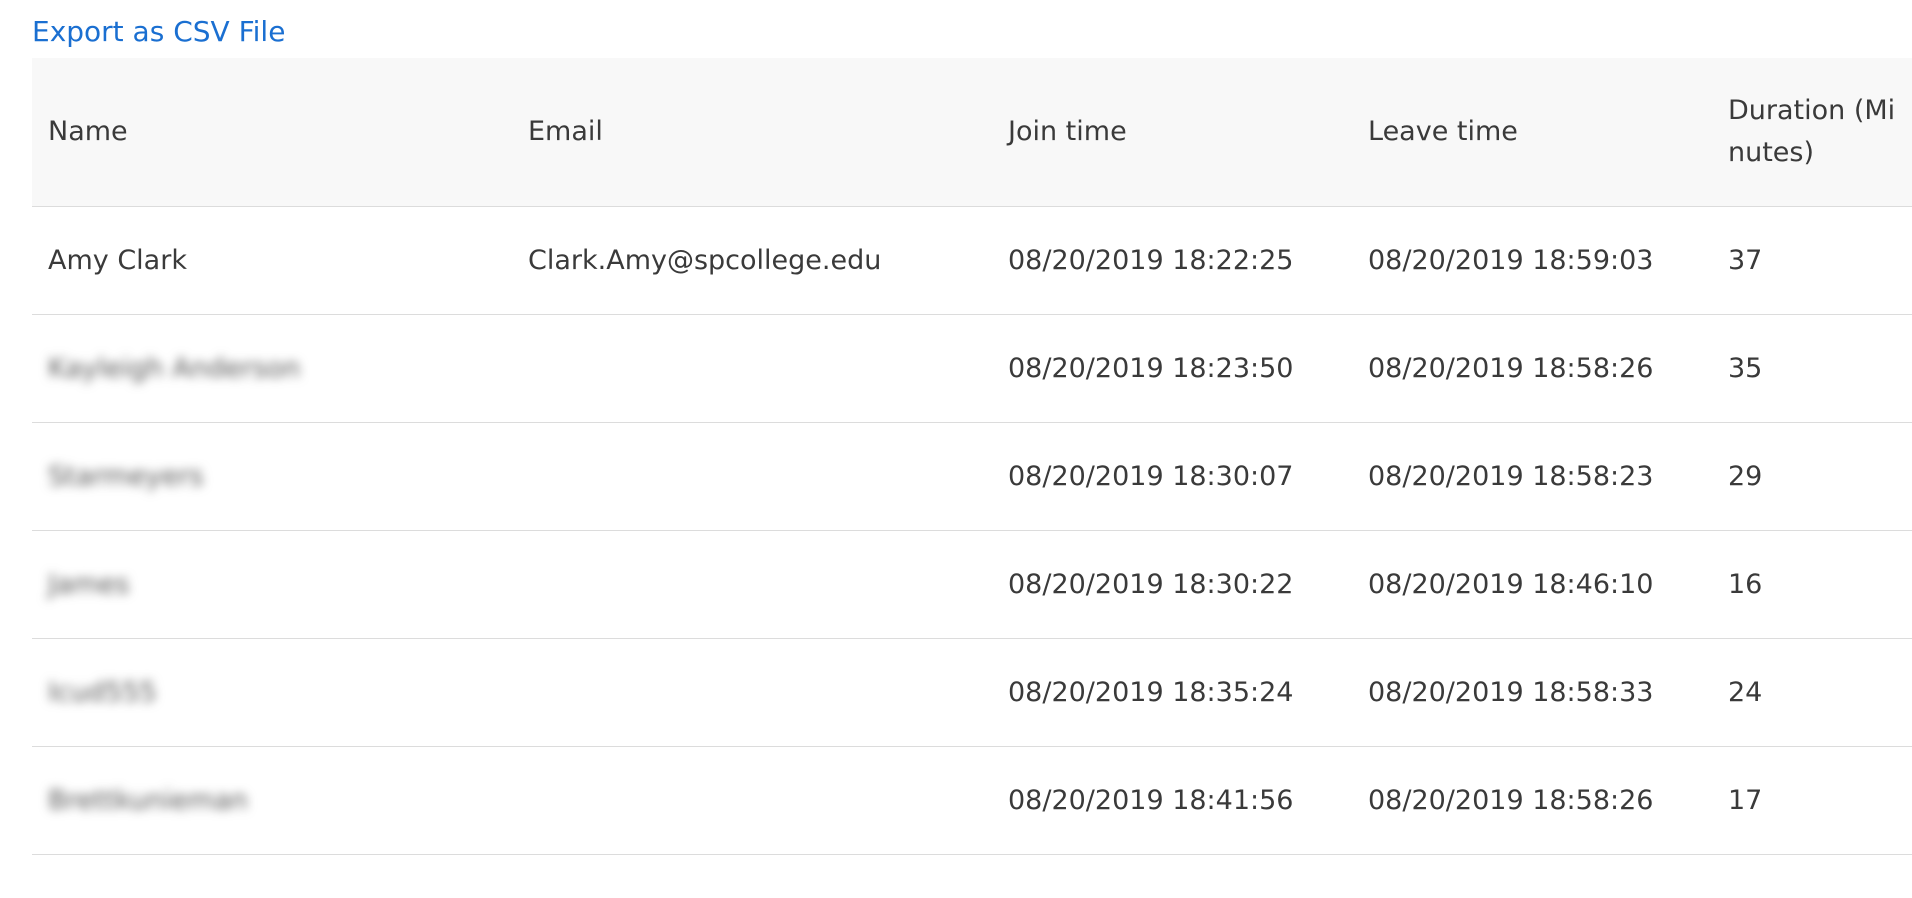  Describe the element at coordinates (1151, 800) in the screenshot. I see `cell-join-time: 08/20/2019 18:41:56` at that location.